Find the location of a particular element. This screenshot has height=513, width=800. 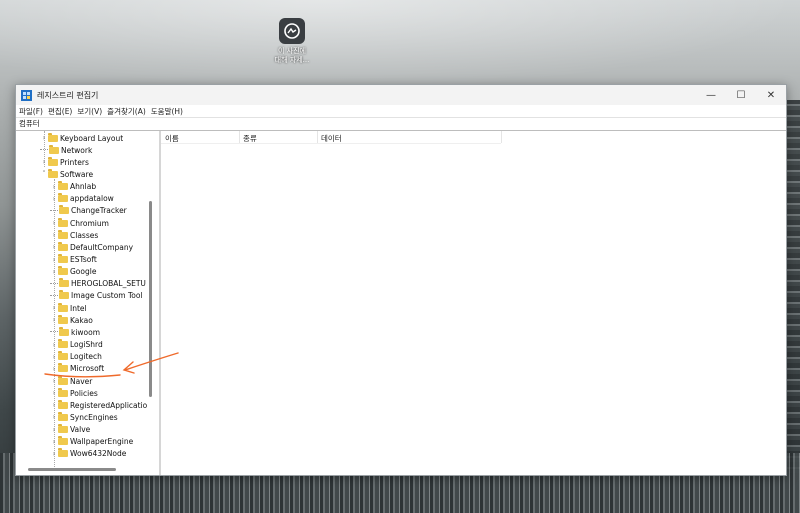

tree-item-naver: › Naver is located at coordinates (71, 381).